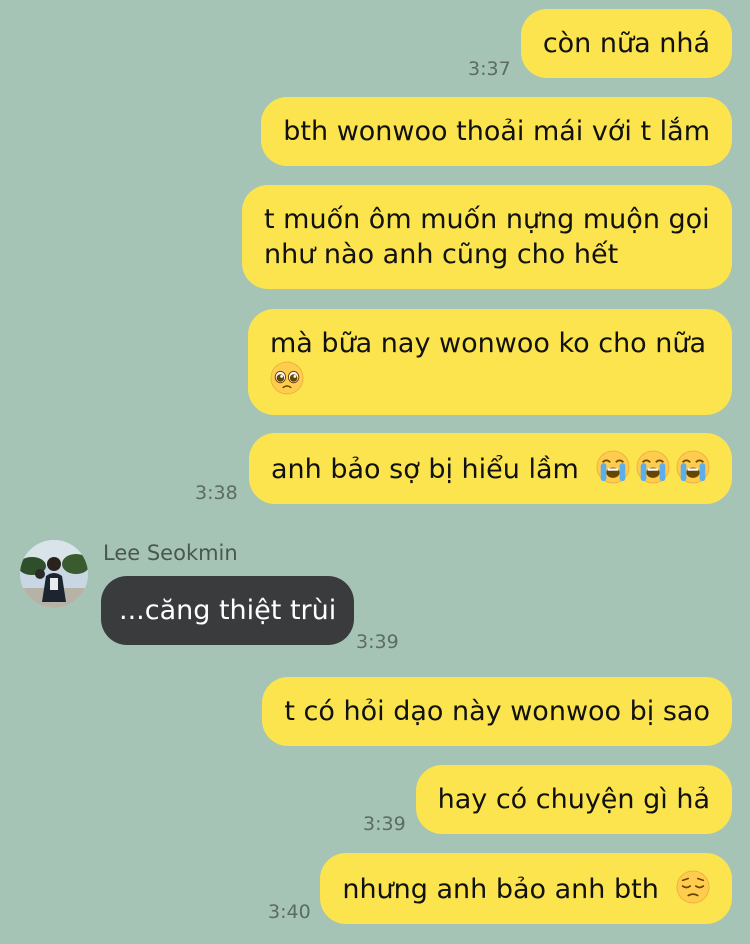 This screenshot has width=750, height=944. I want to click on message-bubble-incoming: ...căng thiệt trùi, so click(228, 610).